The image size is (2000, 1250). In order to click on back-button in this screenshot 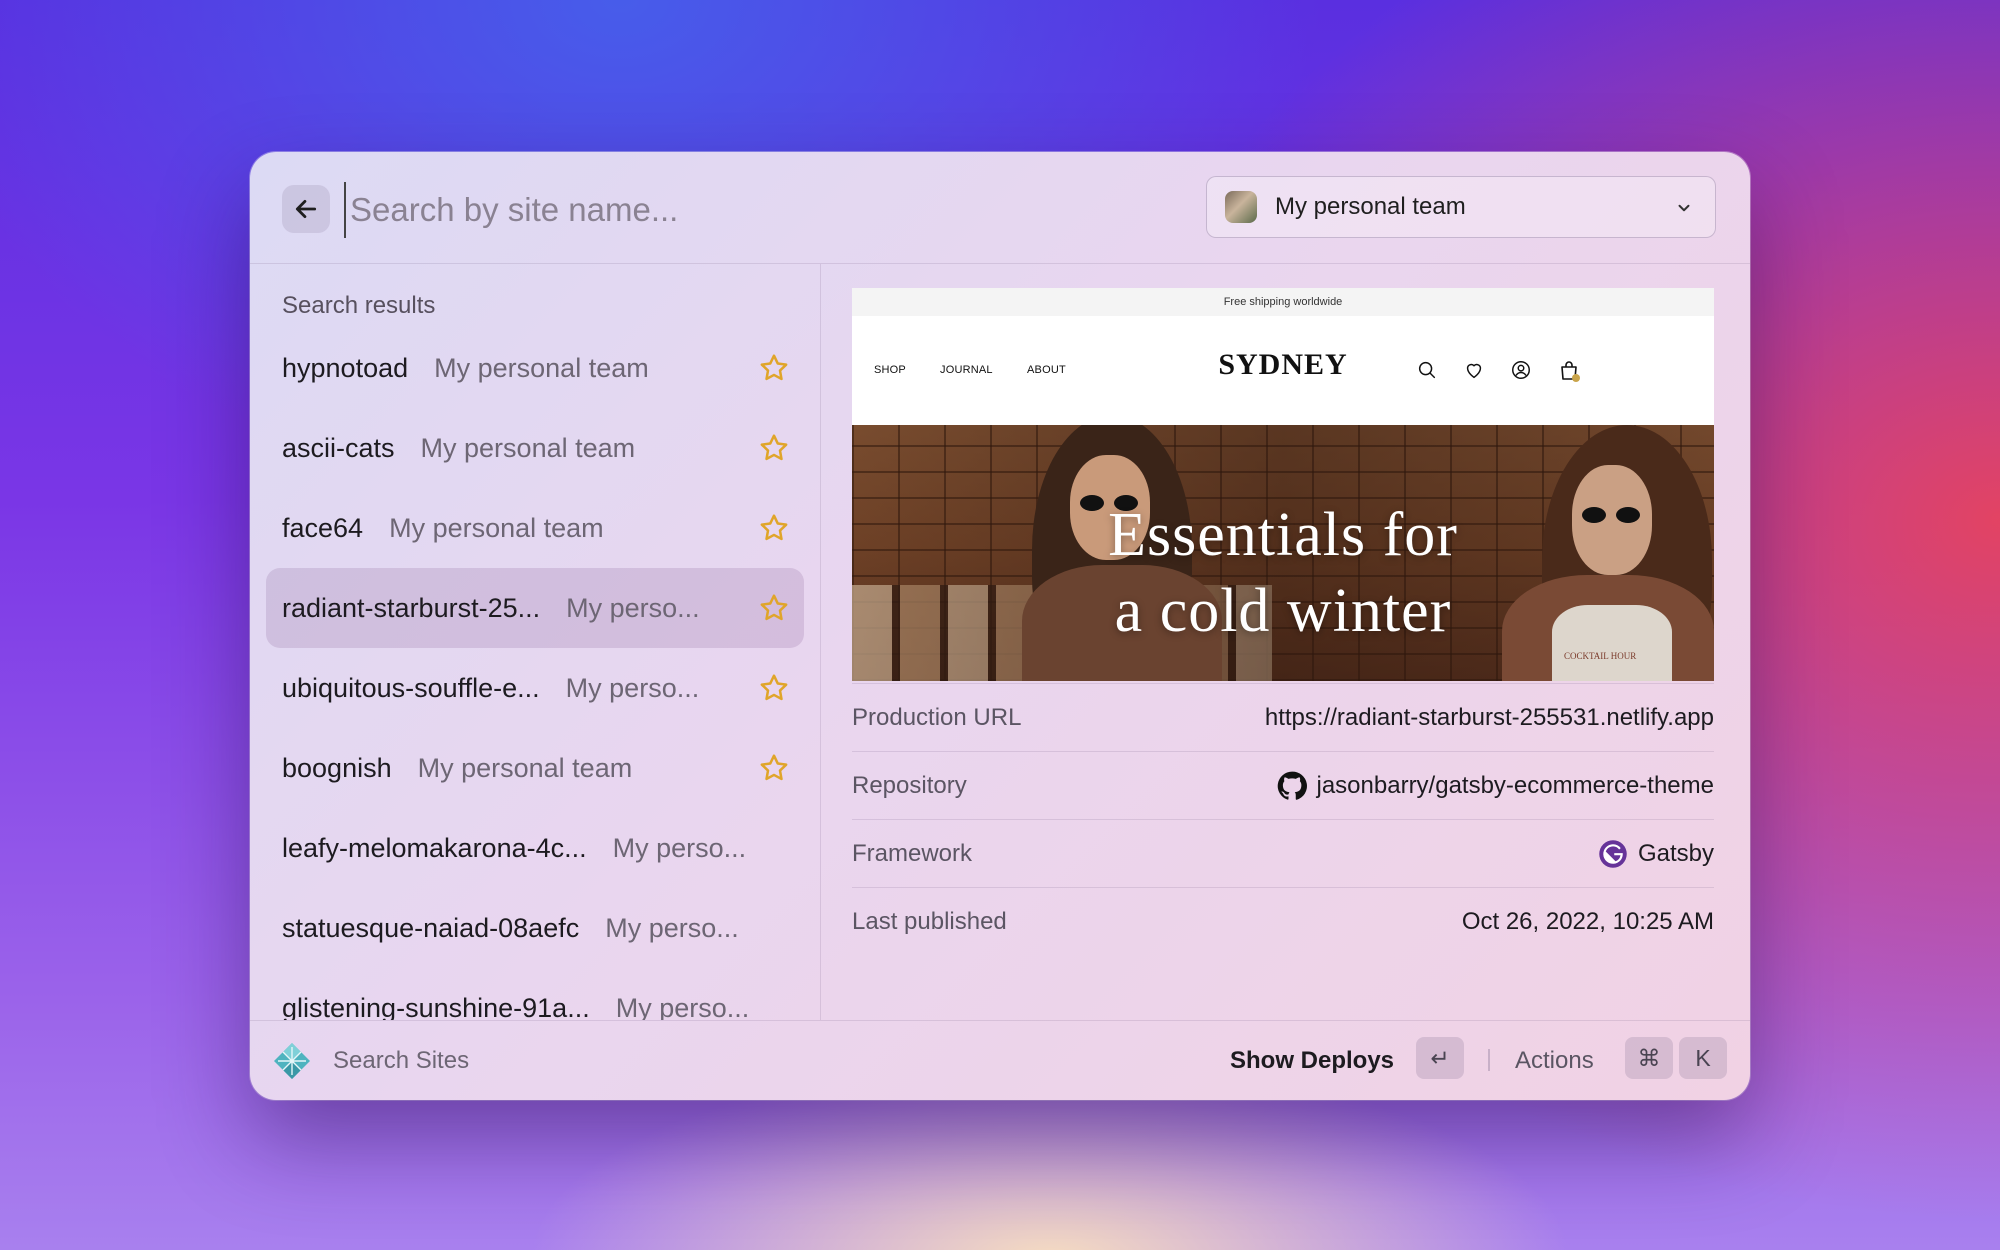, I will do `click(306, 209)`.